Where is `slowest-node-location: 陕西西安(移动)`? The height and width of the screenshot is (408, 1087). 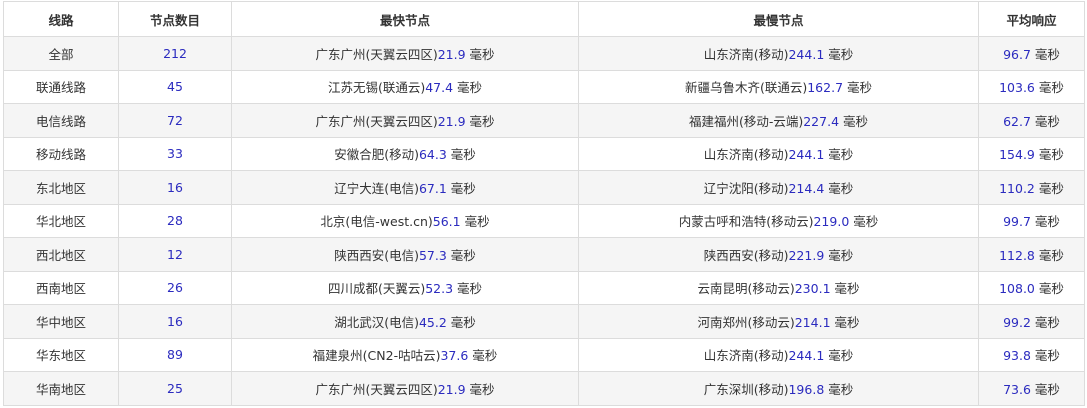
slowest-node-location: 陕西西安(移动) is located at coordinates (746, 255).